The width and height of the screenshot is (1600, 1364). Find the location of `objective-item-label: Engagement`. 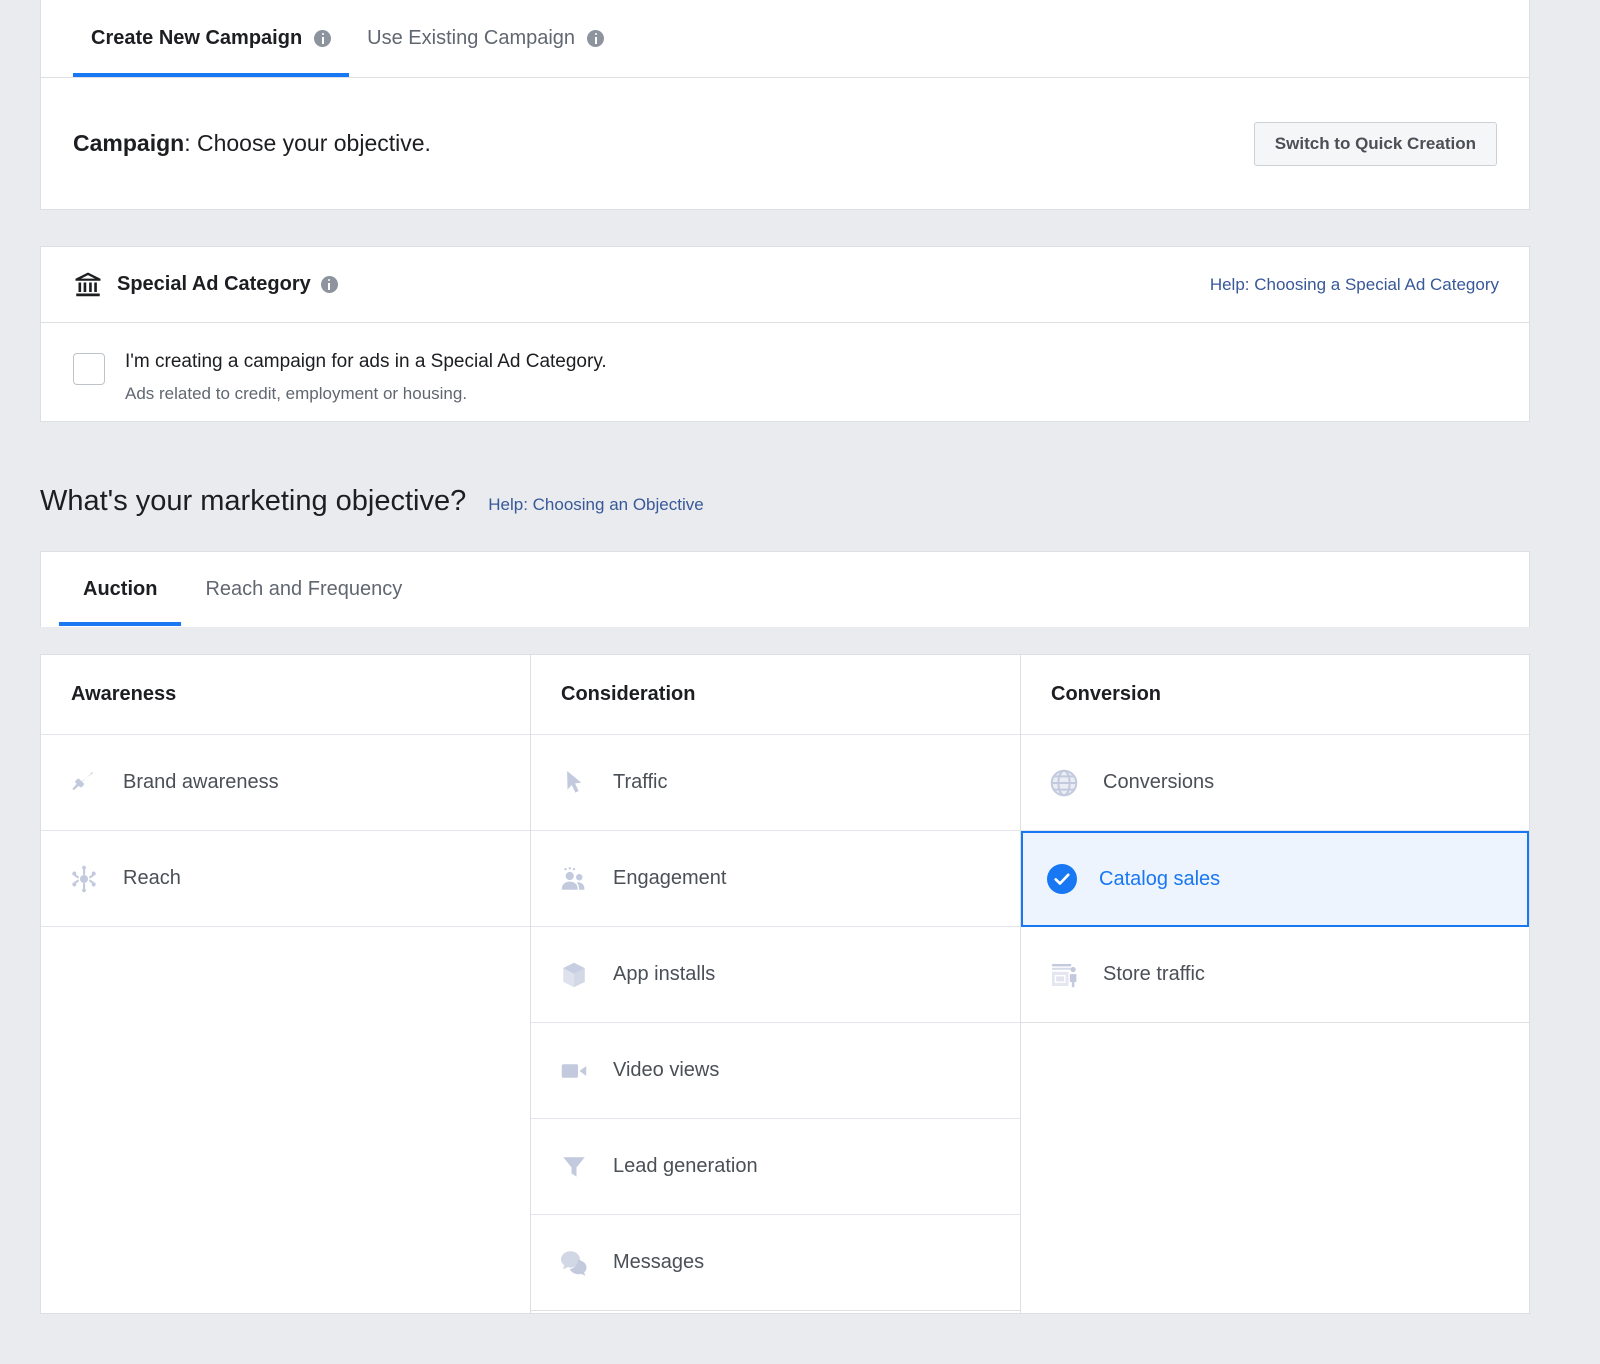

objective-item-label: Engagement is located at coordinates (670, 878).